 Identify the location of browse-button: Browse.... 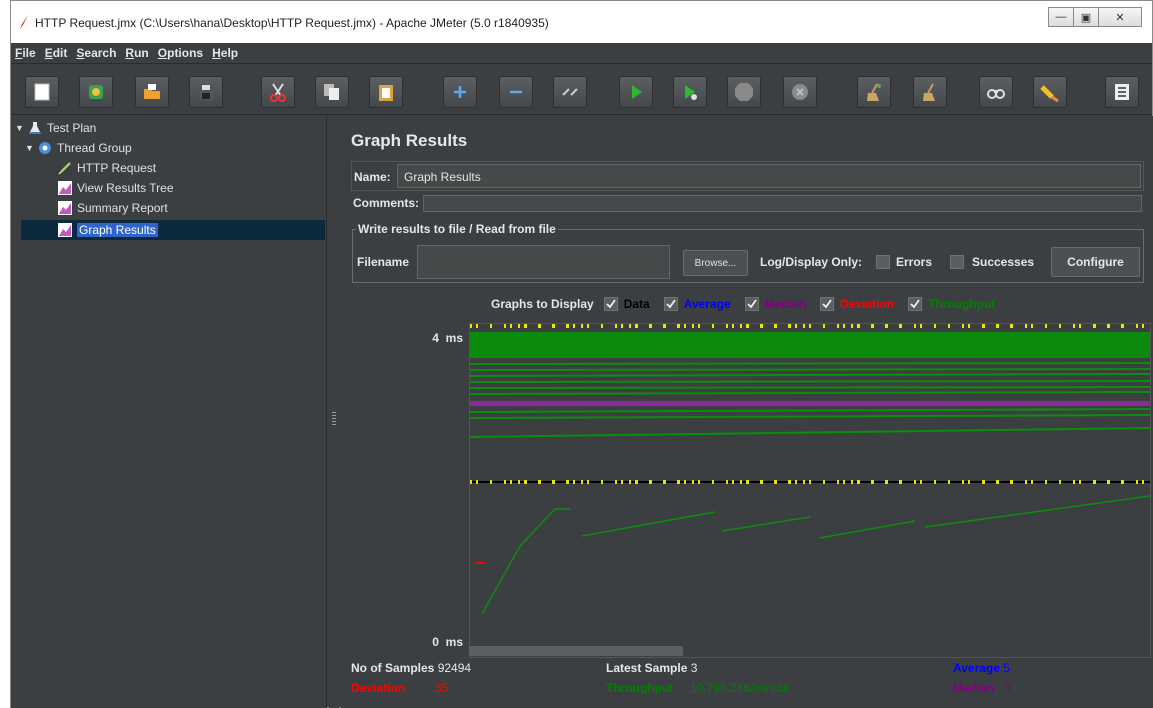
(715, 263).